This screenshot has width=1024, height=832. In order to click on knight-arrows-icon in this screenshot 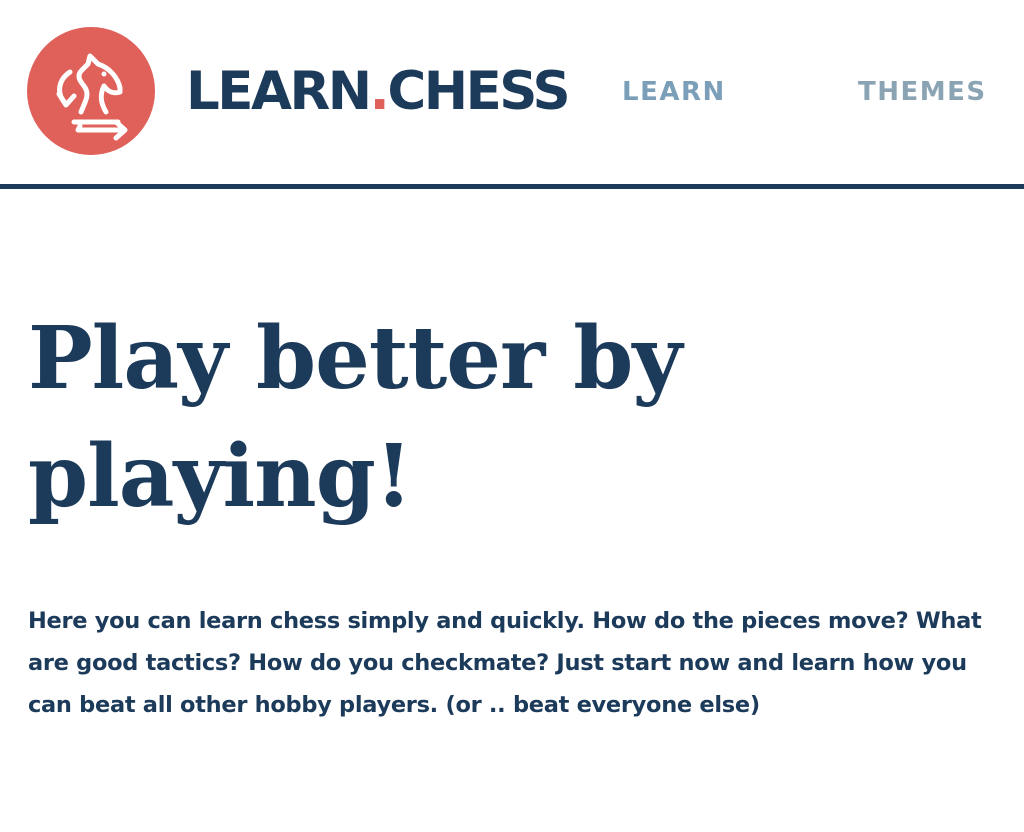, I will do `click(91, 91)`.